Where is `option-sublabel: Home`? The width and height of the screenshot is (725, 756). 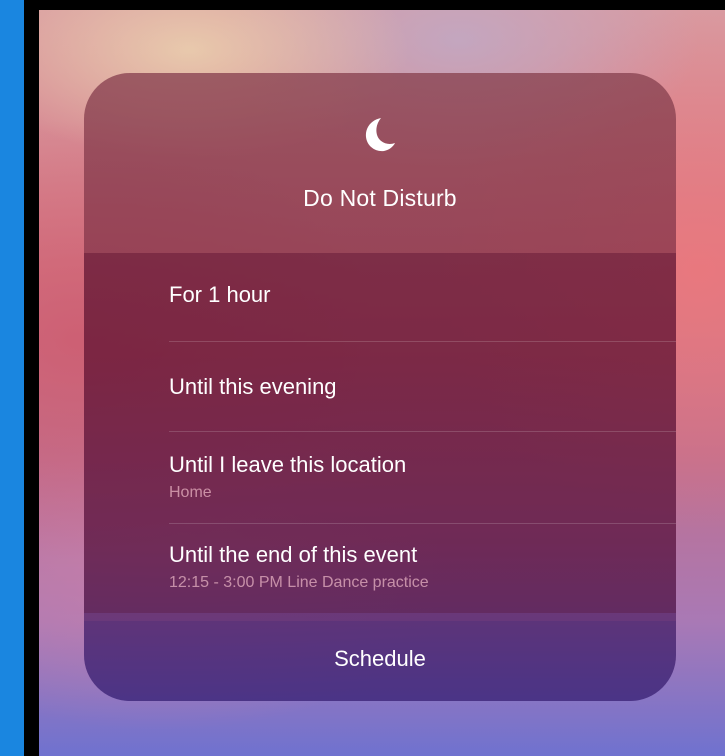
option-sublabel: Home is located at coordinates (190, 492).